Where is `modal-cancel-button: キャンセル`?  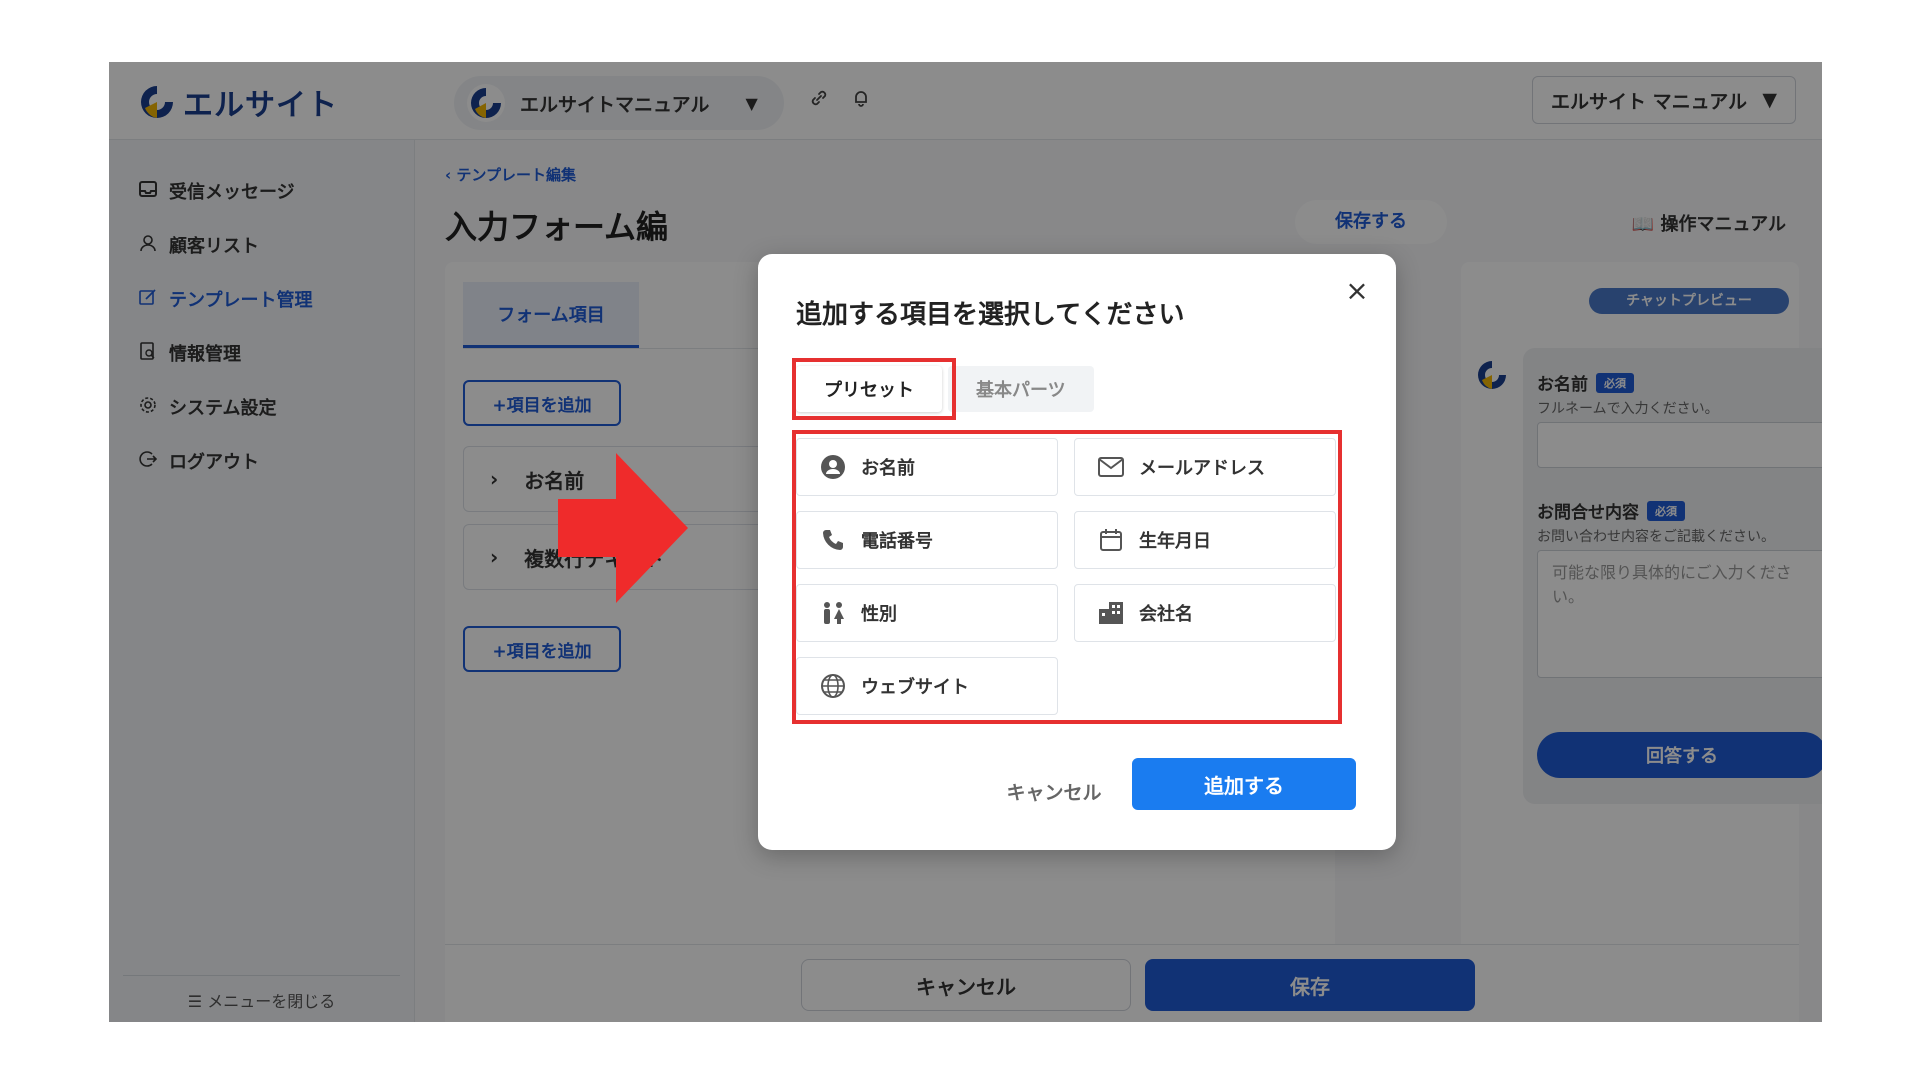
modal-cancel-button: キャンセル is located at coordinates (1054, 791).